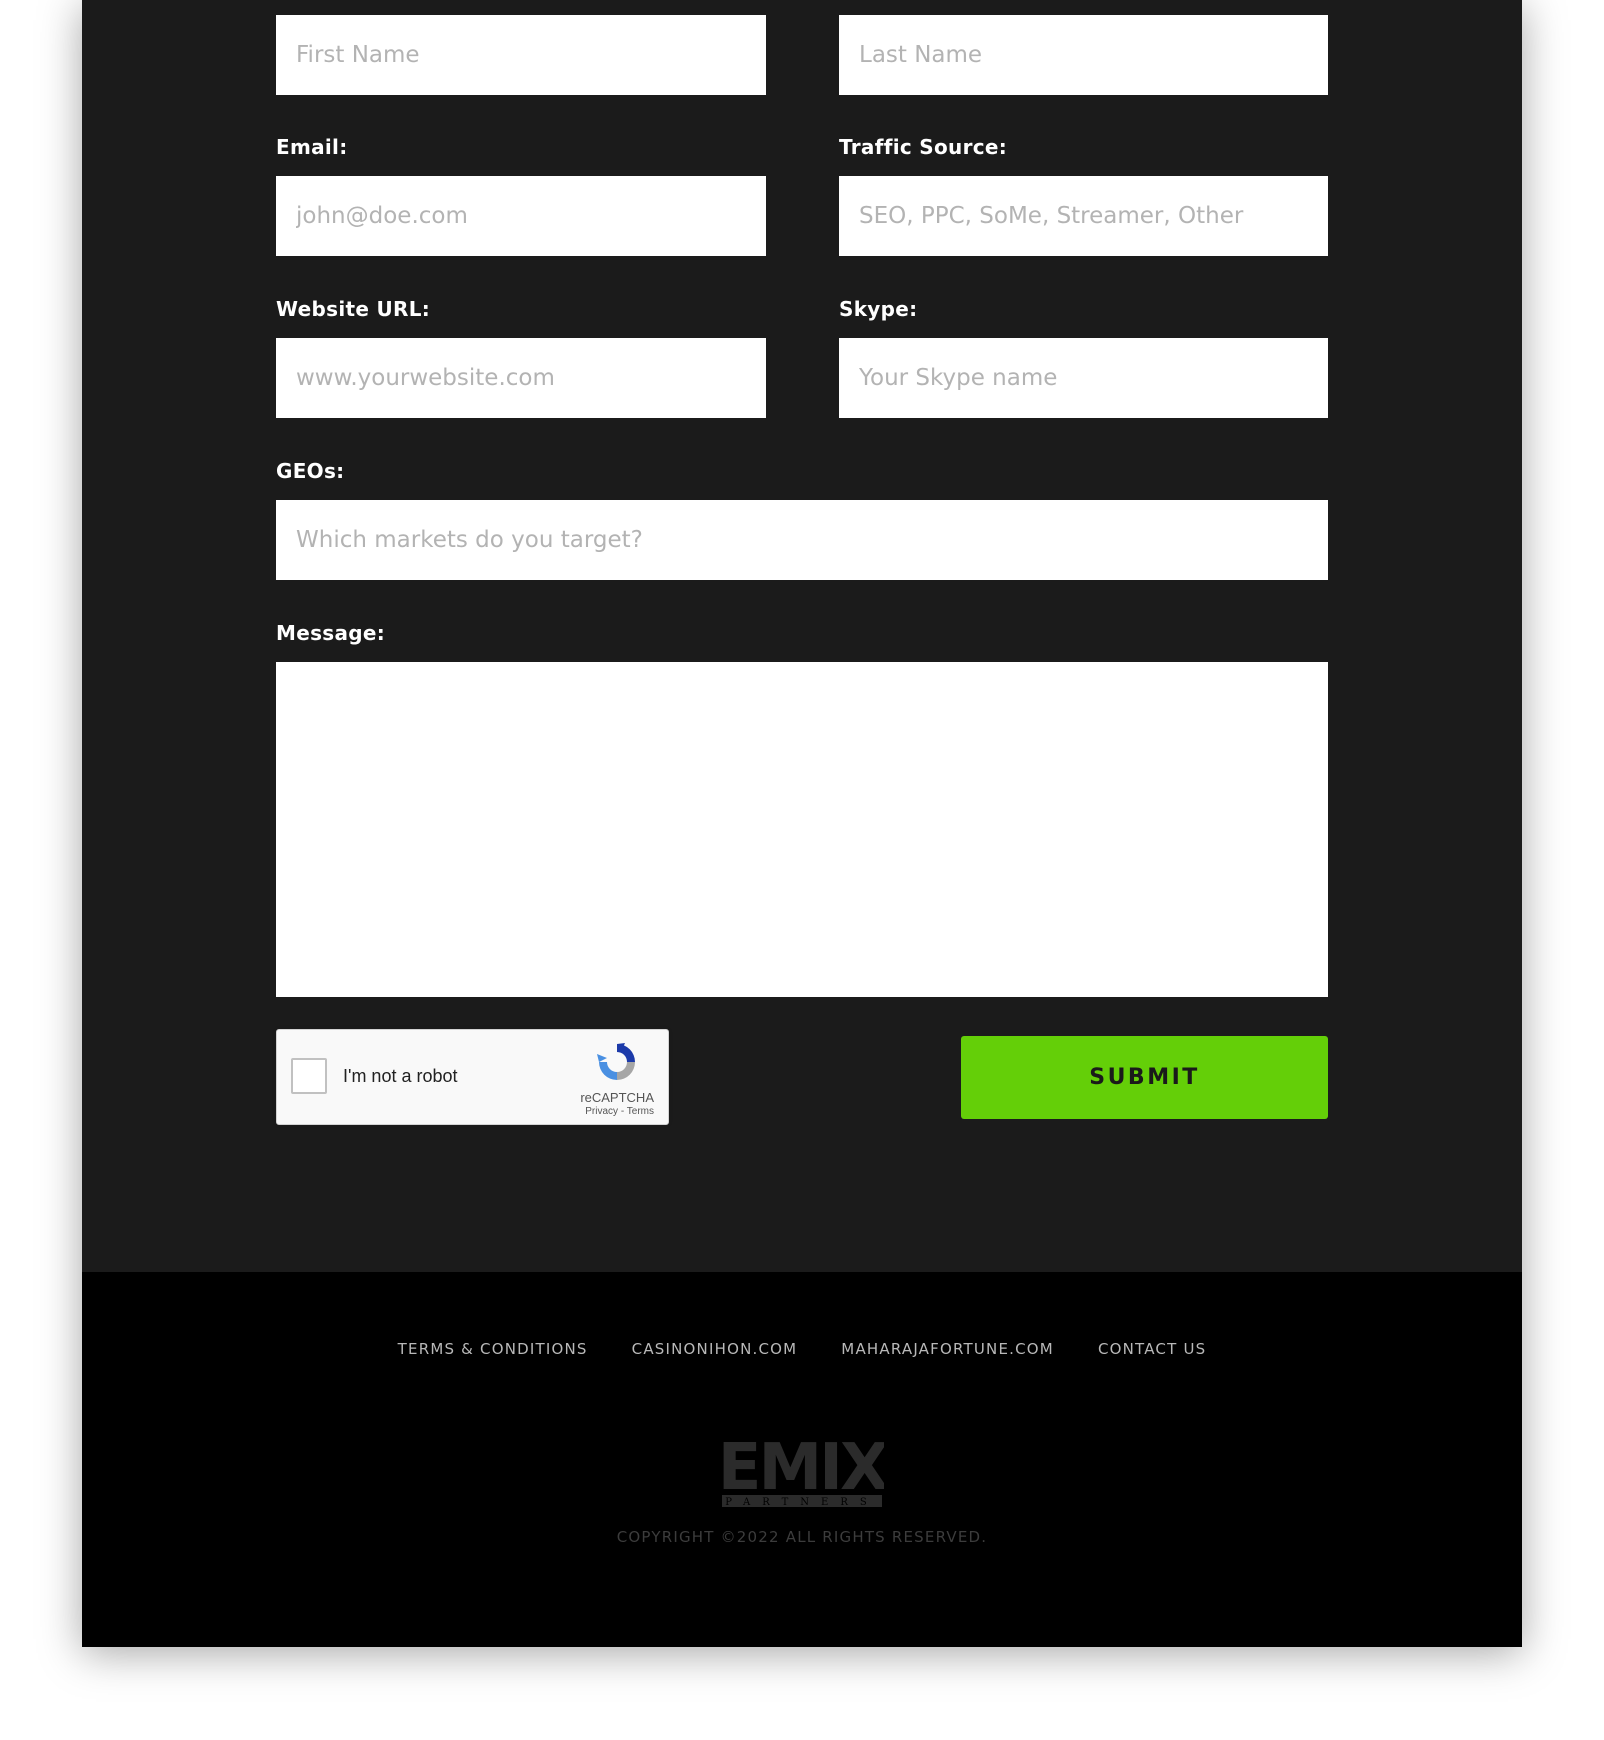 Image resolution: width=1604 pixels, height=1740 pixels. Describe the element at coordinates (521, 55) in the screenshot. I see `first-name-input` at that location.